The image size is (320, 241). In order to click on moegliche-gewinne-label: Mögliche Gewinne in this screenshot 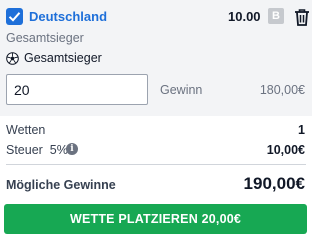, I will do `click(61, 185)`.